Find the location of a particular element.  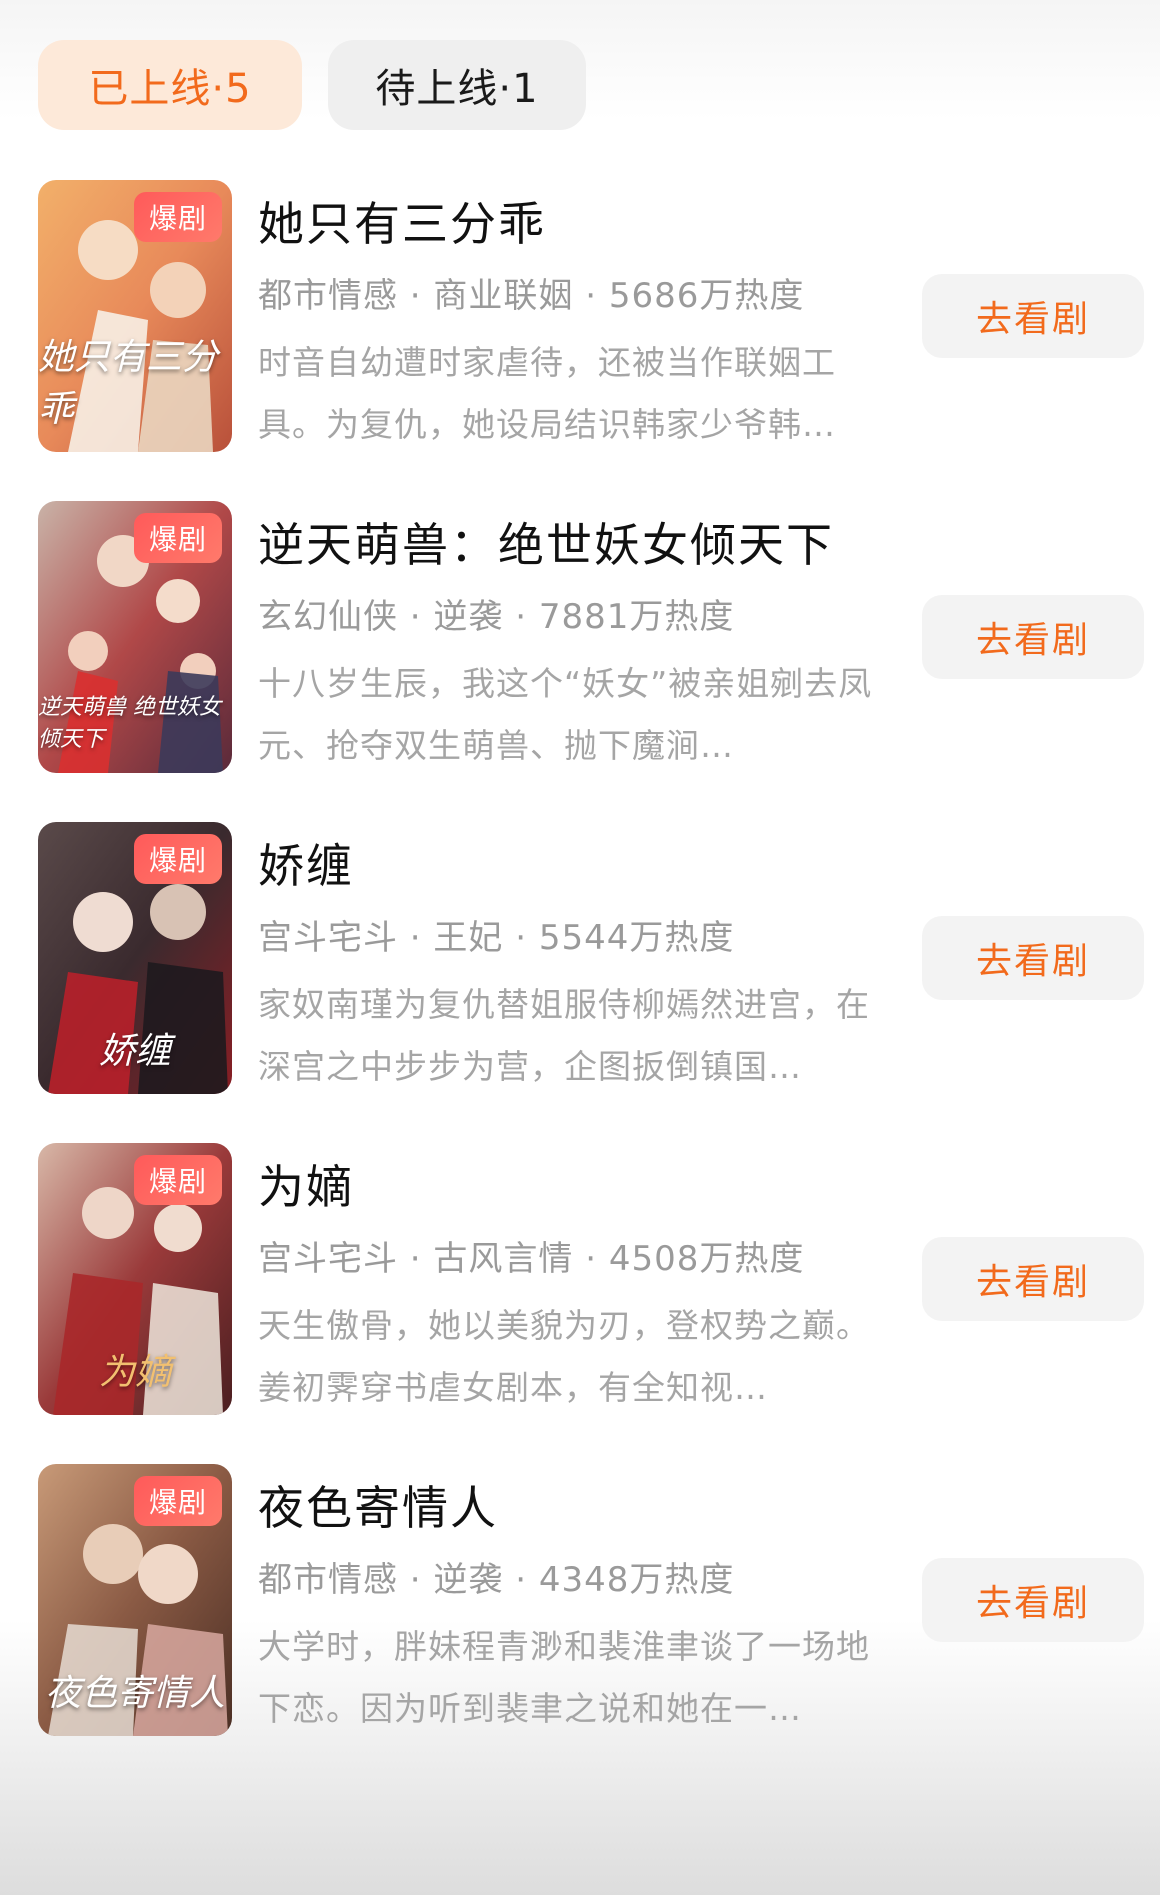

drama-meta: 都市情感 · 逆袭 · 4348万热度 is located at coordinates (496, 1580).